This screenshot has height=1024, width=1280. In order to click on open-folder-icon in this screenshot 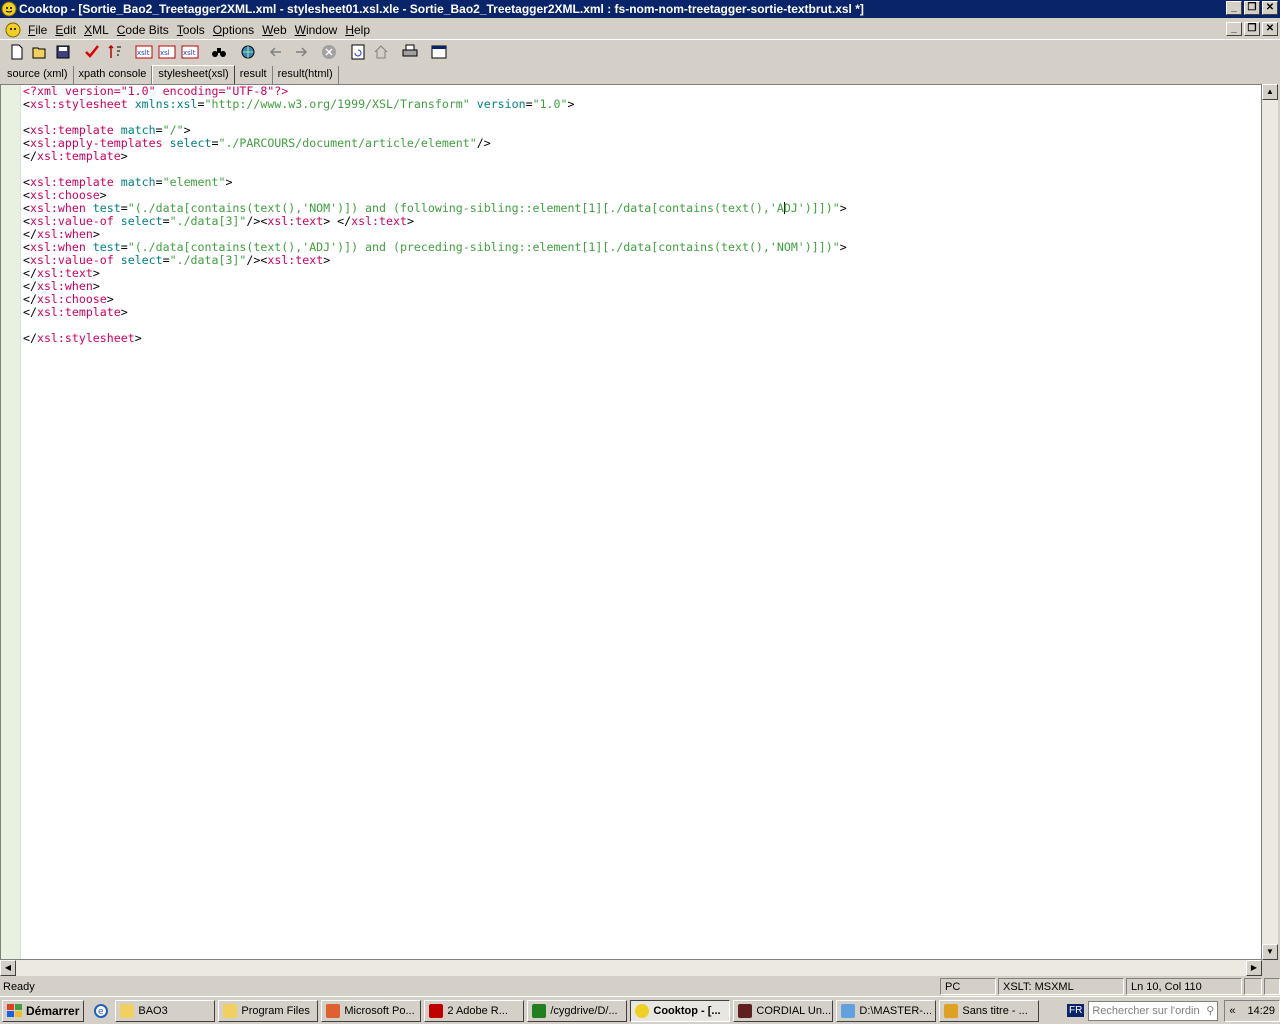, I will do `click(40, 52)`.